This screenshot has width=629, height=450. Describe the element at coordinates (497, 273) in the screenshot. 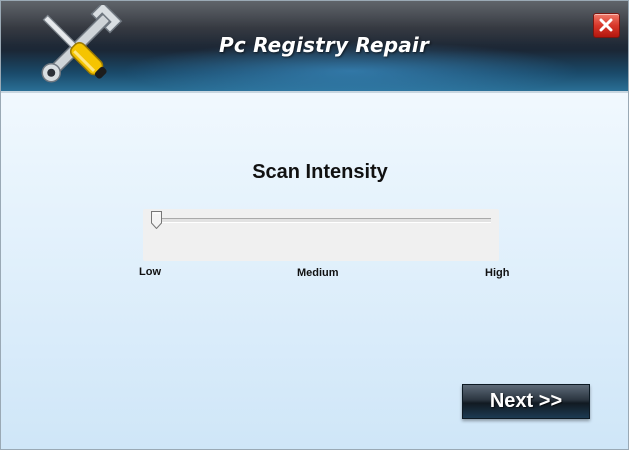

I see `slider-label-high: High` at that location.